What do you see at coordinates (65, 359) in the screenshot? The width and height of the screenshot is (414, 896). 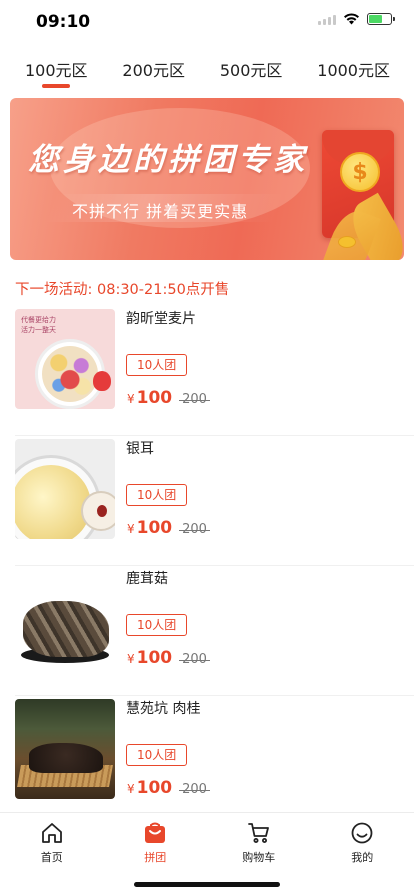 I see `product-image: 代餐更给力 活力一整天` at bounding box center [65, 359].